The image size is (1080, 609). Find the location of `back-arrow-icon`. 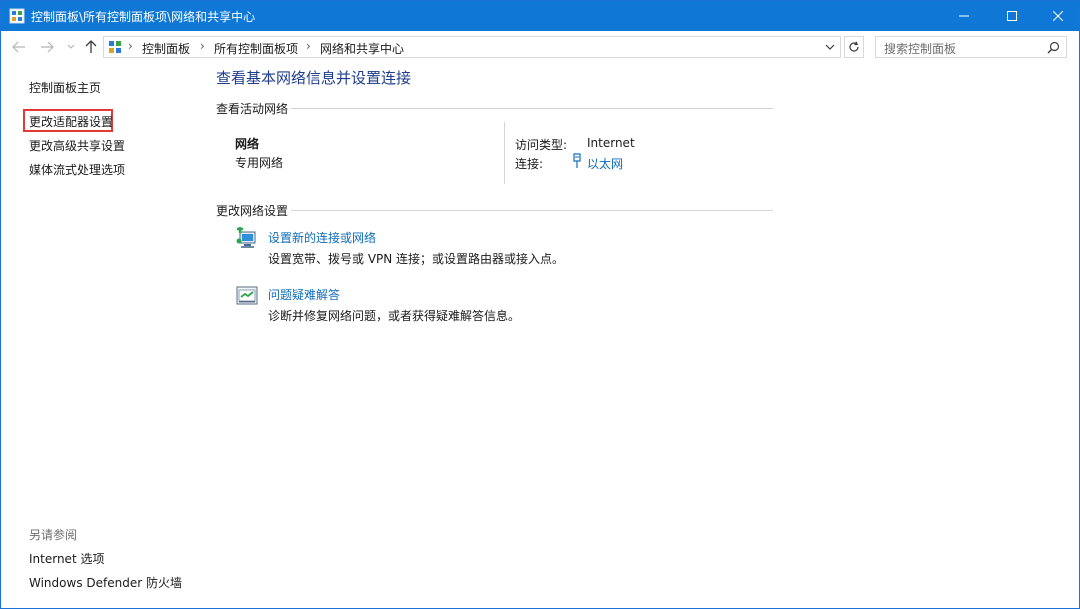

back-arrow-icon is located at coordinates (19, 47).